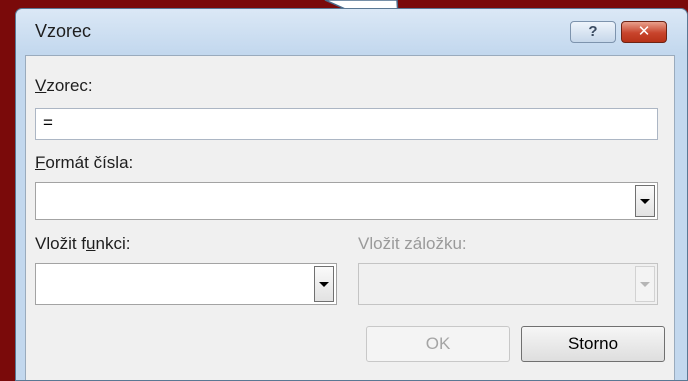 The height and width of the screenshot is (381, 688). What do you see at coordinates (69, 85) in the screenshot?
I see `formula-label-text: zorec:` at bounding box center [69, 85].